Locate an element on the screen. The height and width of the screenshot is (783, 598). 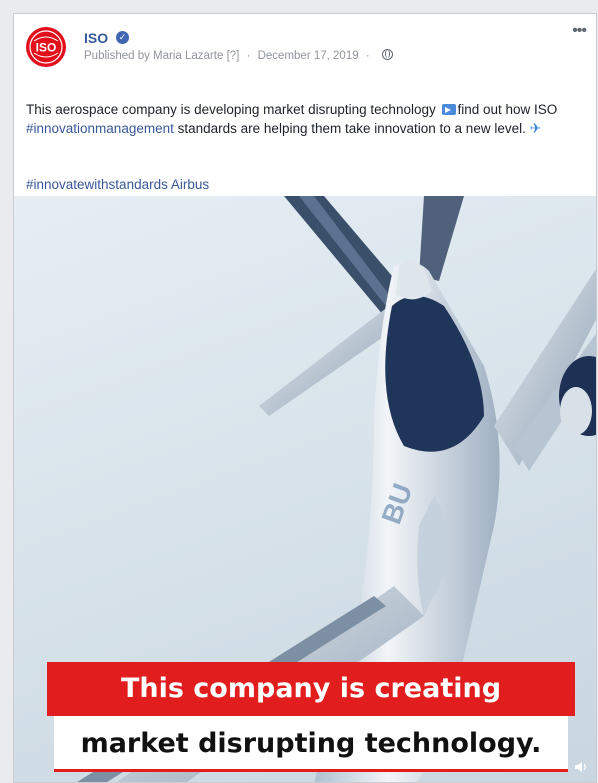
published-by-label: Published by Maria Lazarte is located at coordinates (154, 56).